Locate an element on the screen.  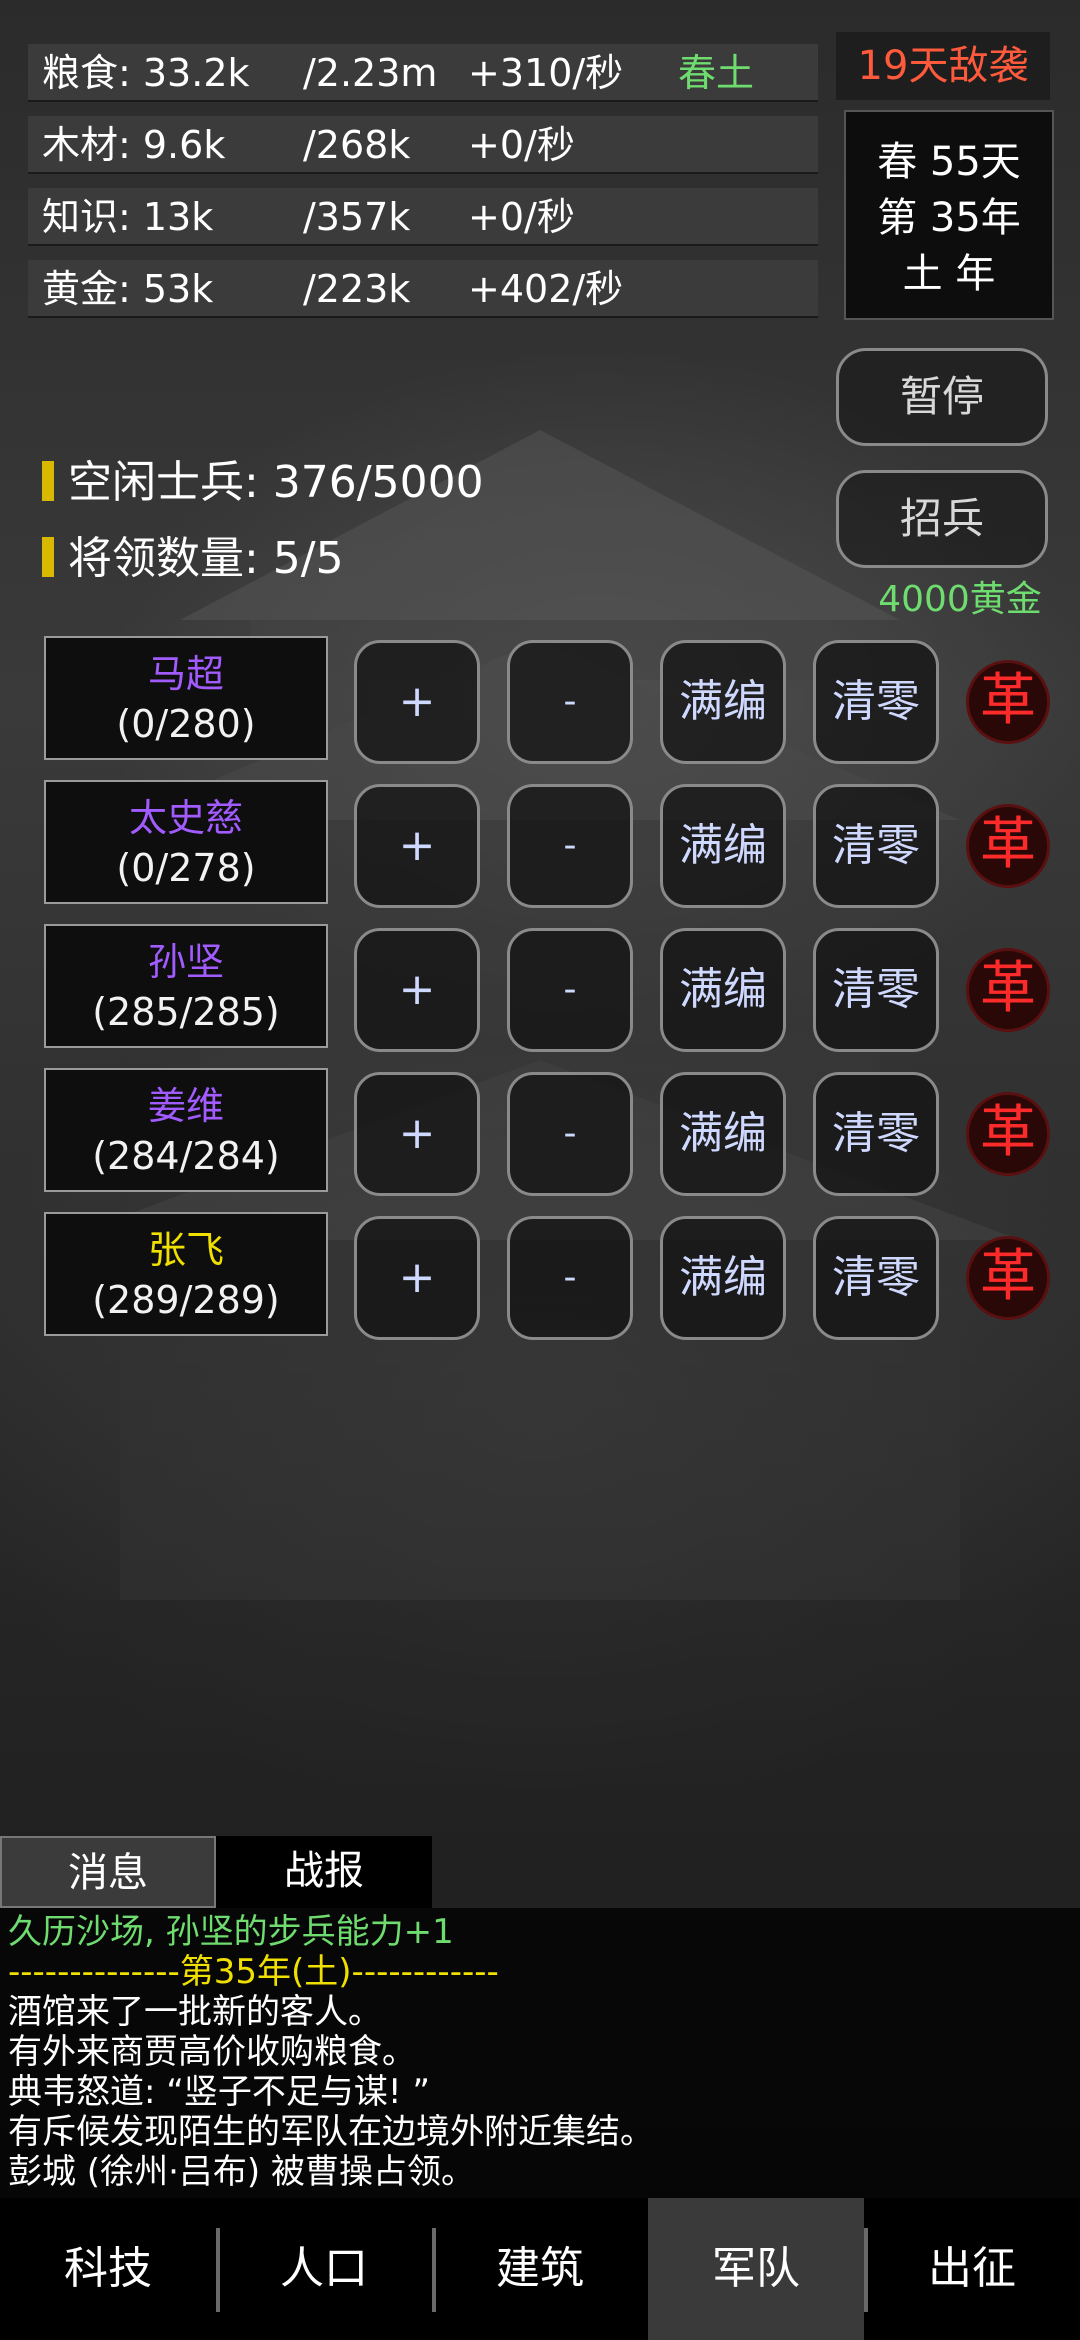
resource-knowledge-rate: +0/秒 is located at coordinates (521, 217).